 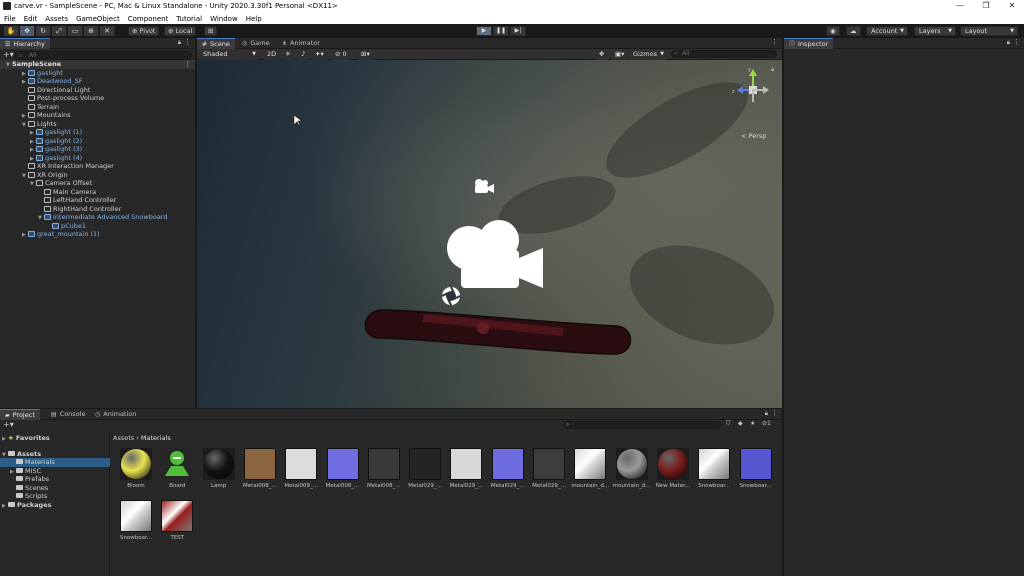 What do you see at coordinates (724, 54) in the screenshot?
I see `scene-search-input: ⌕ All` at bounding box center [724, 54].